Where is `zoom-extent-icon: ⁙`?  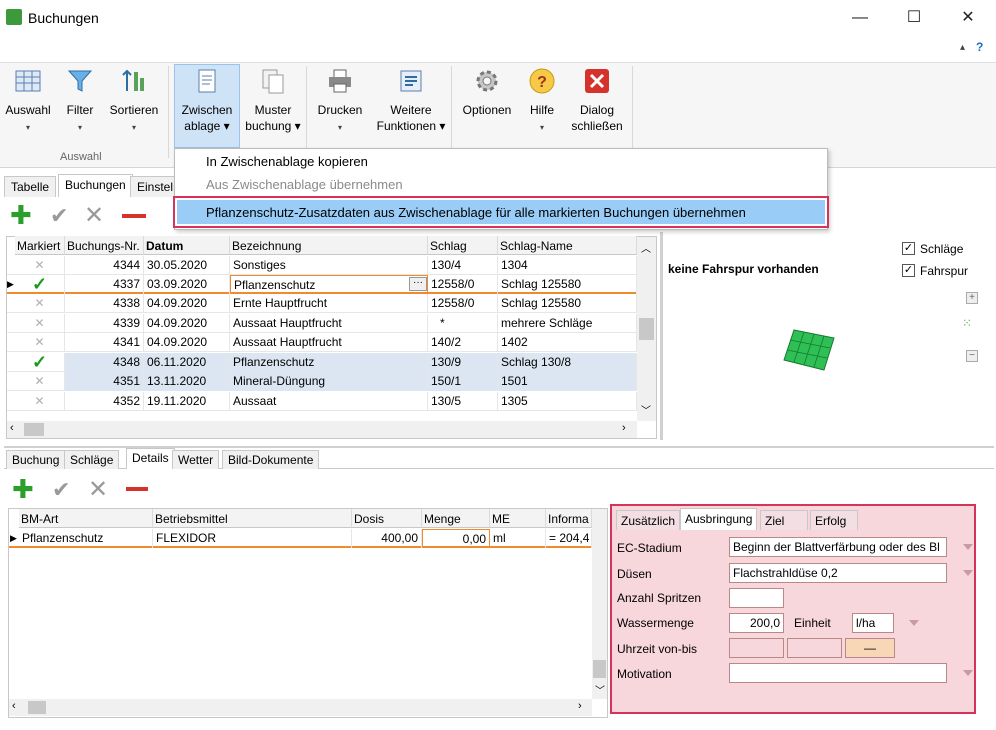
zoom-extent-icon: ⁙ is located at coordinates (967, 323).